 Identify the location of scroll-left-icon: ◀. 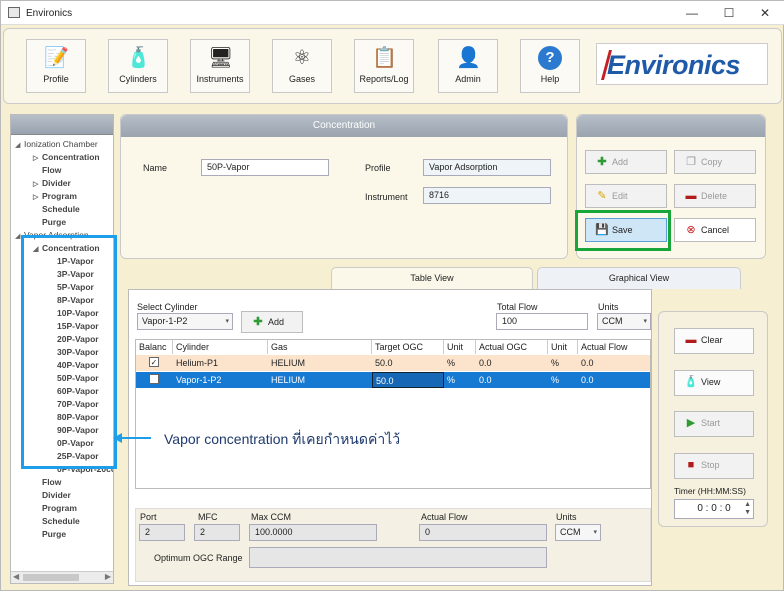
(16, 576).